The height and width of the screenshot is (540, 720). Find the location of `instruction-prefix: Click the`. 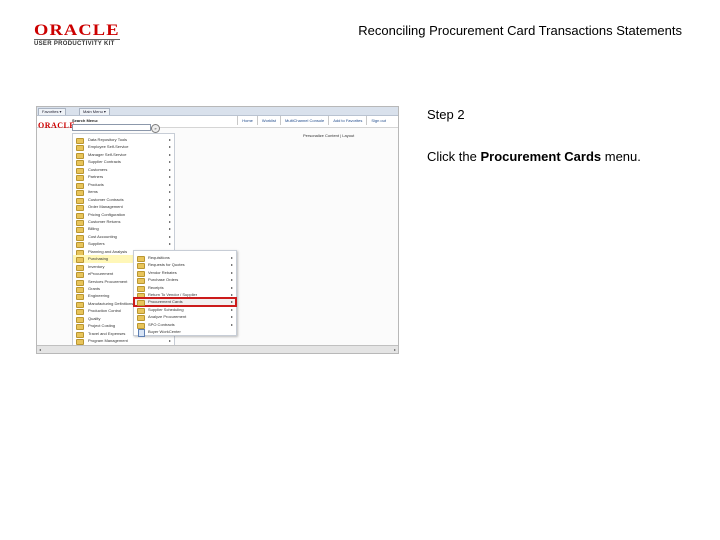

instruction-prefix: Click the is located at coordinates (454, 156).